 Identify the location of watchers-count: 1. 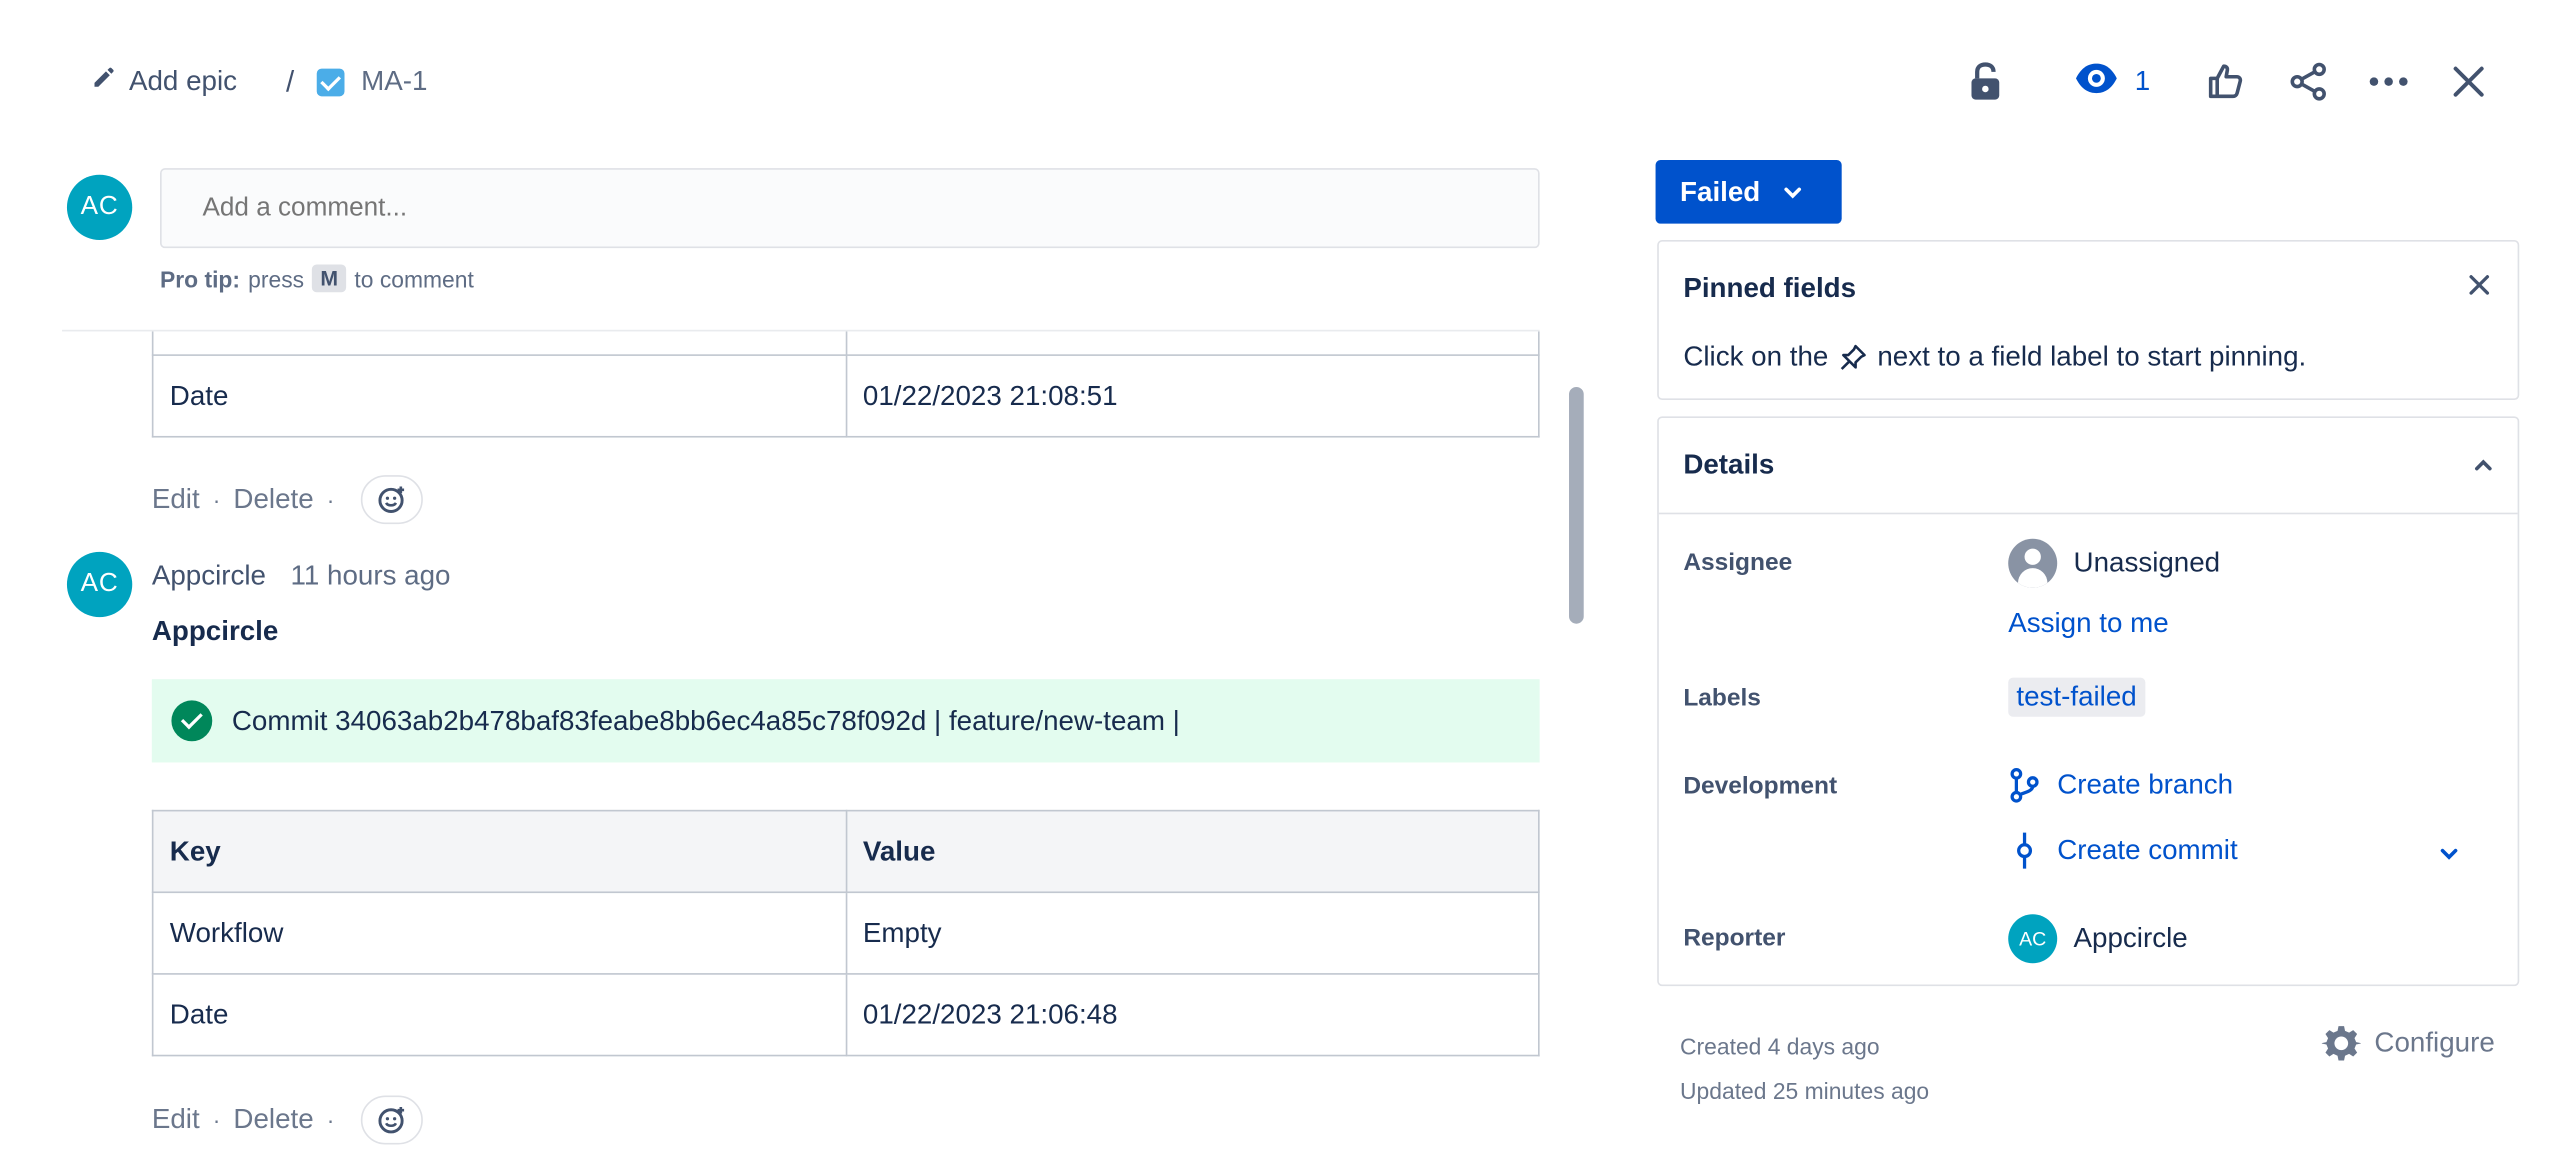
(2142, 81).